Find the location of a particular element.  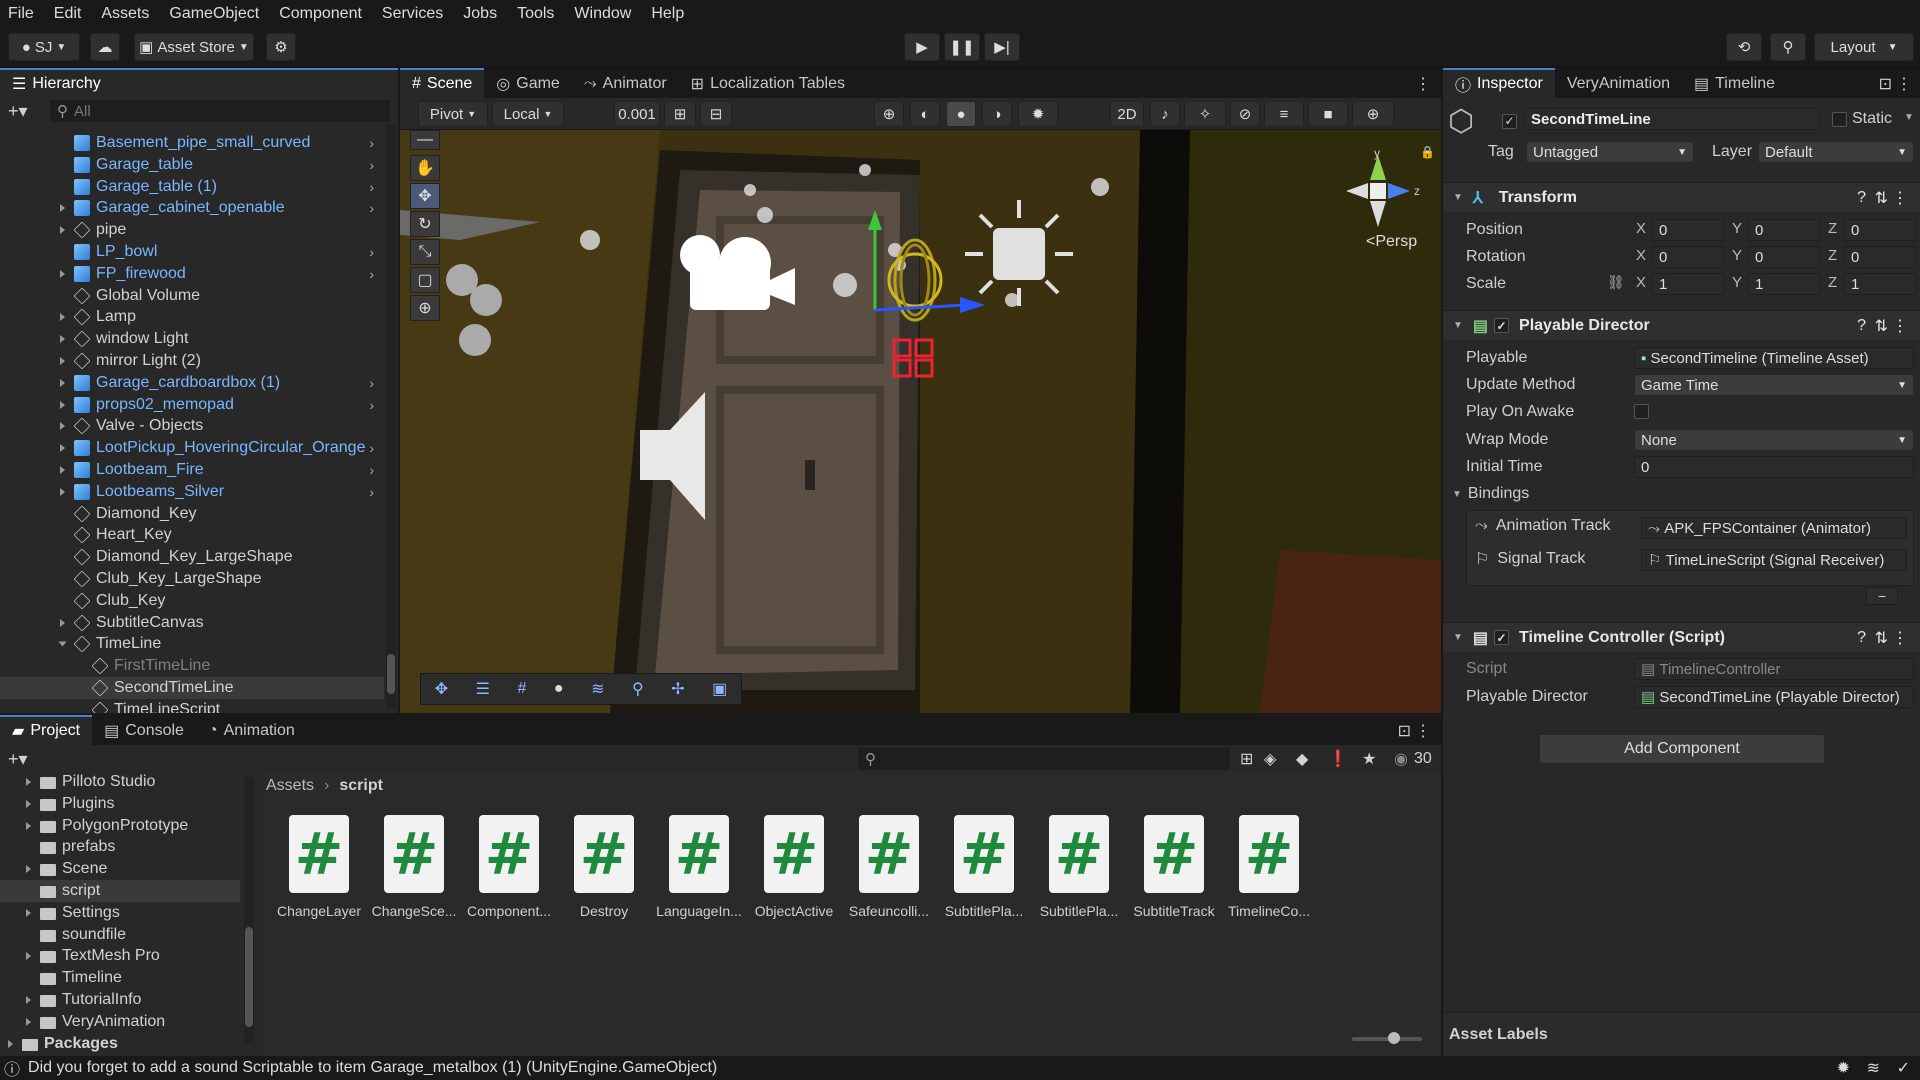

folder-item: soundfile is located at coordinates (120, 935).